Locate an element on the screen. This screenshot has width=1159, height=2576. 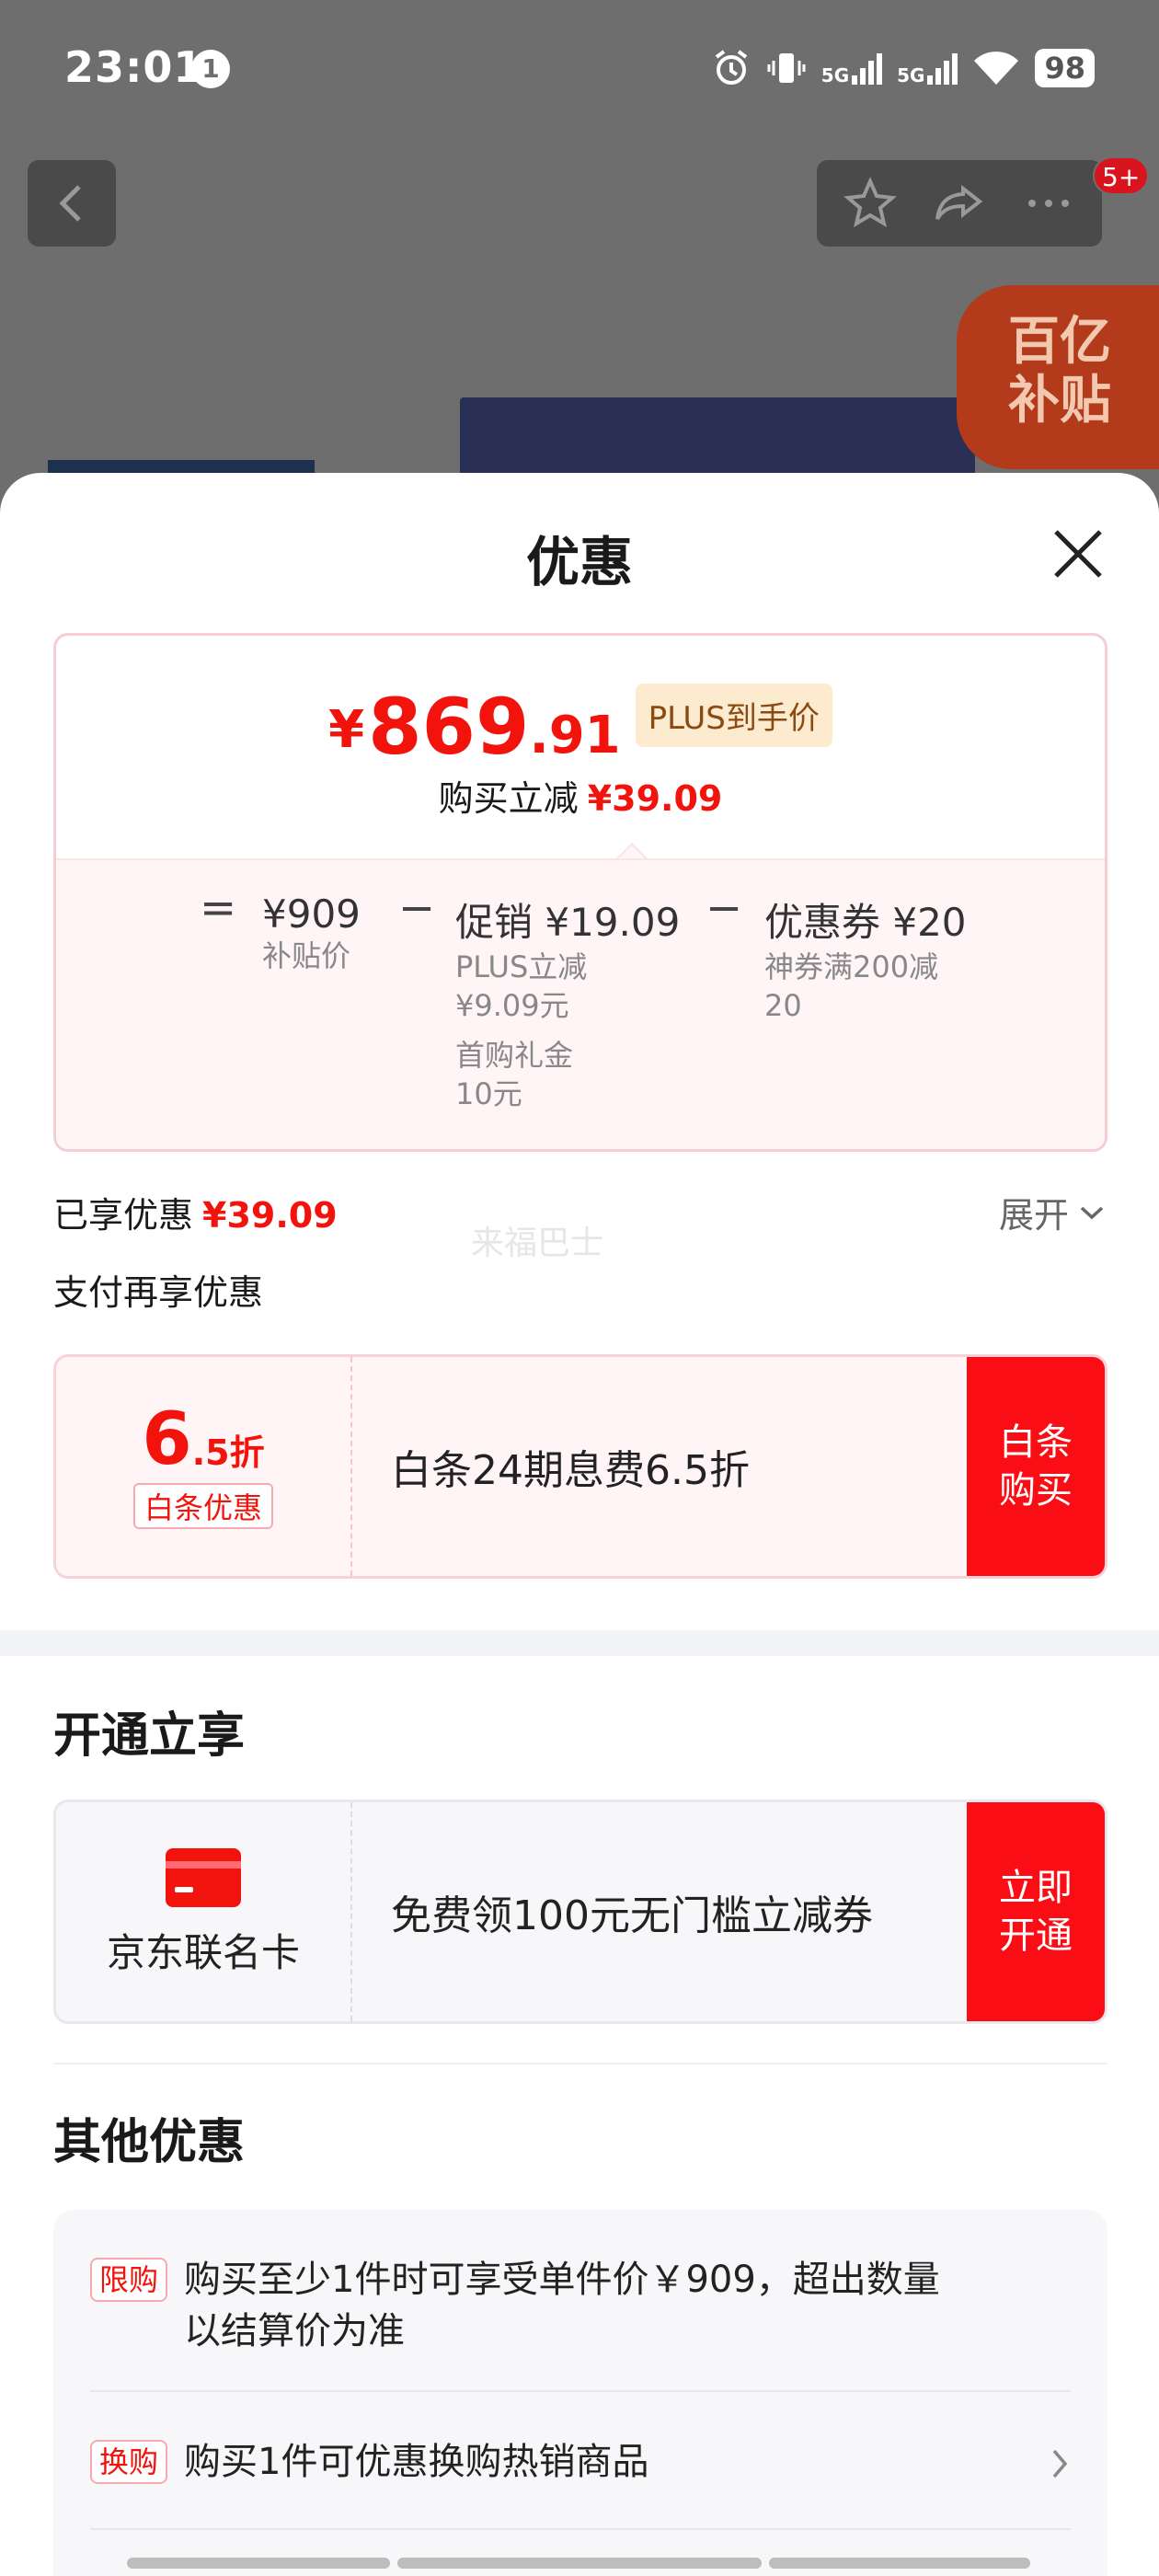
price-decimal: .91 is located at coordinates (575, 735).